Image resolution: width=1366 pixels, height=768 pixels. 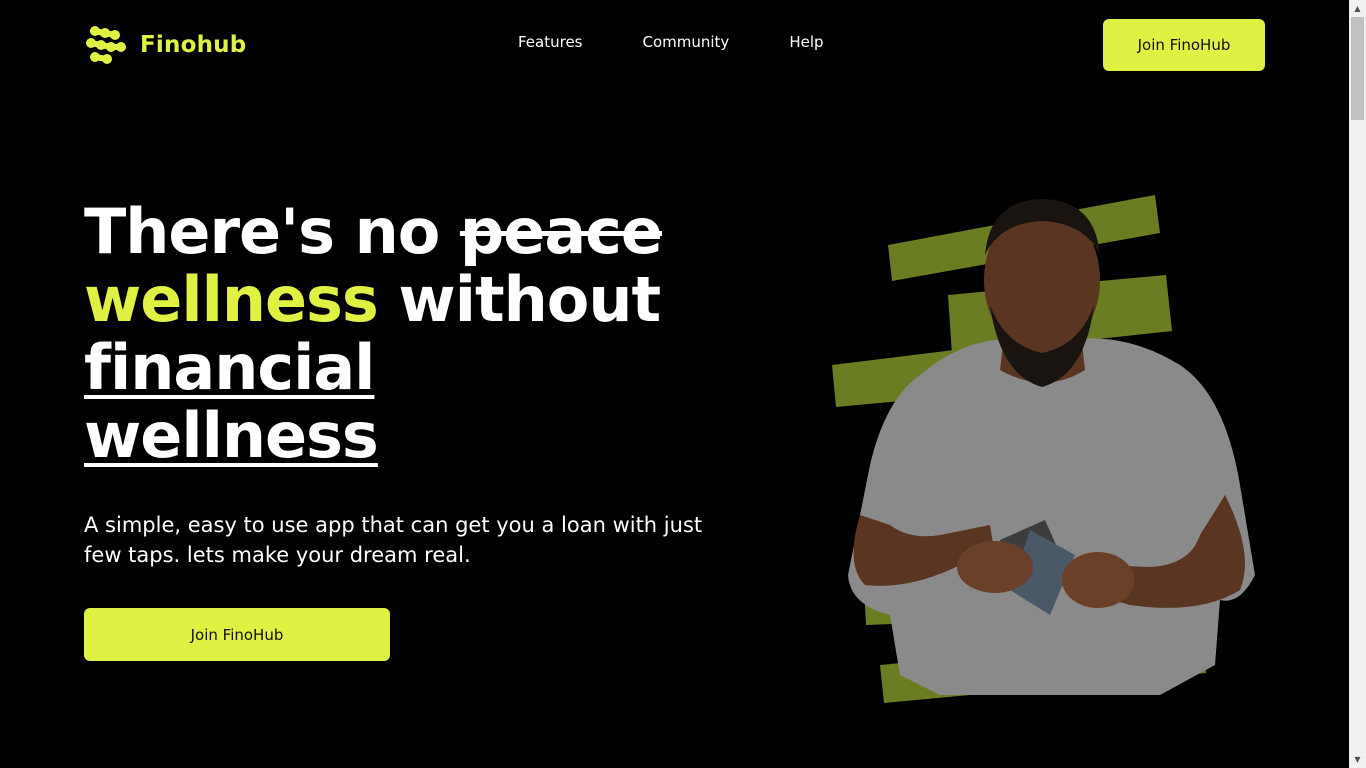 I want to click on brand-name: Finohub, so click(x=193, y=45).